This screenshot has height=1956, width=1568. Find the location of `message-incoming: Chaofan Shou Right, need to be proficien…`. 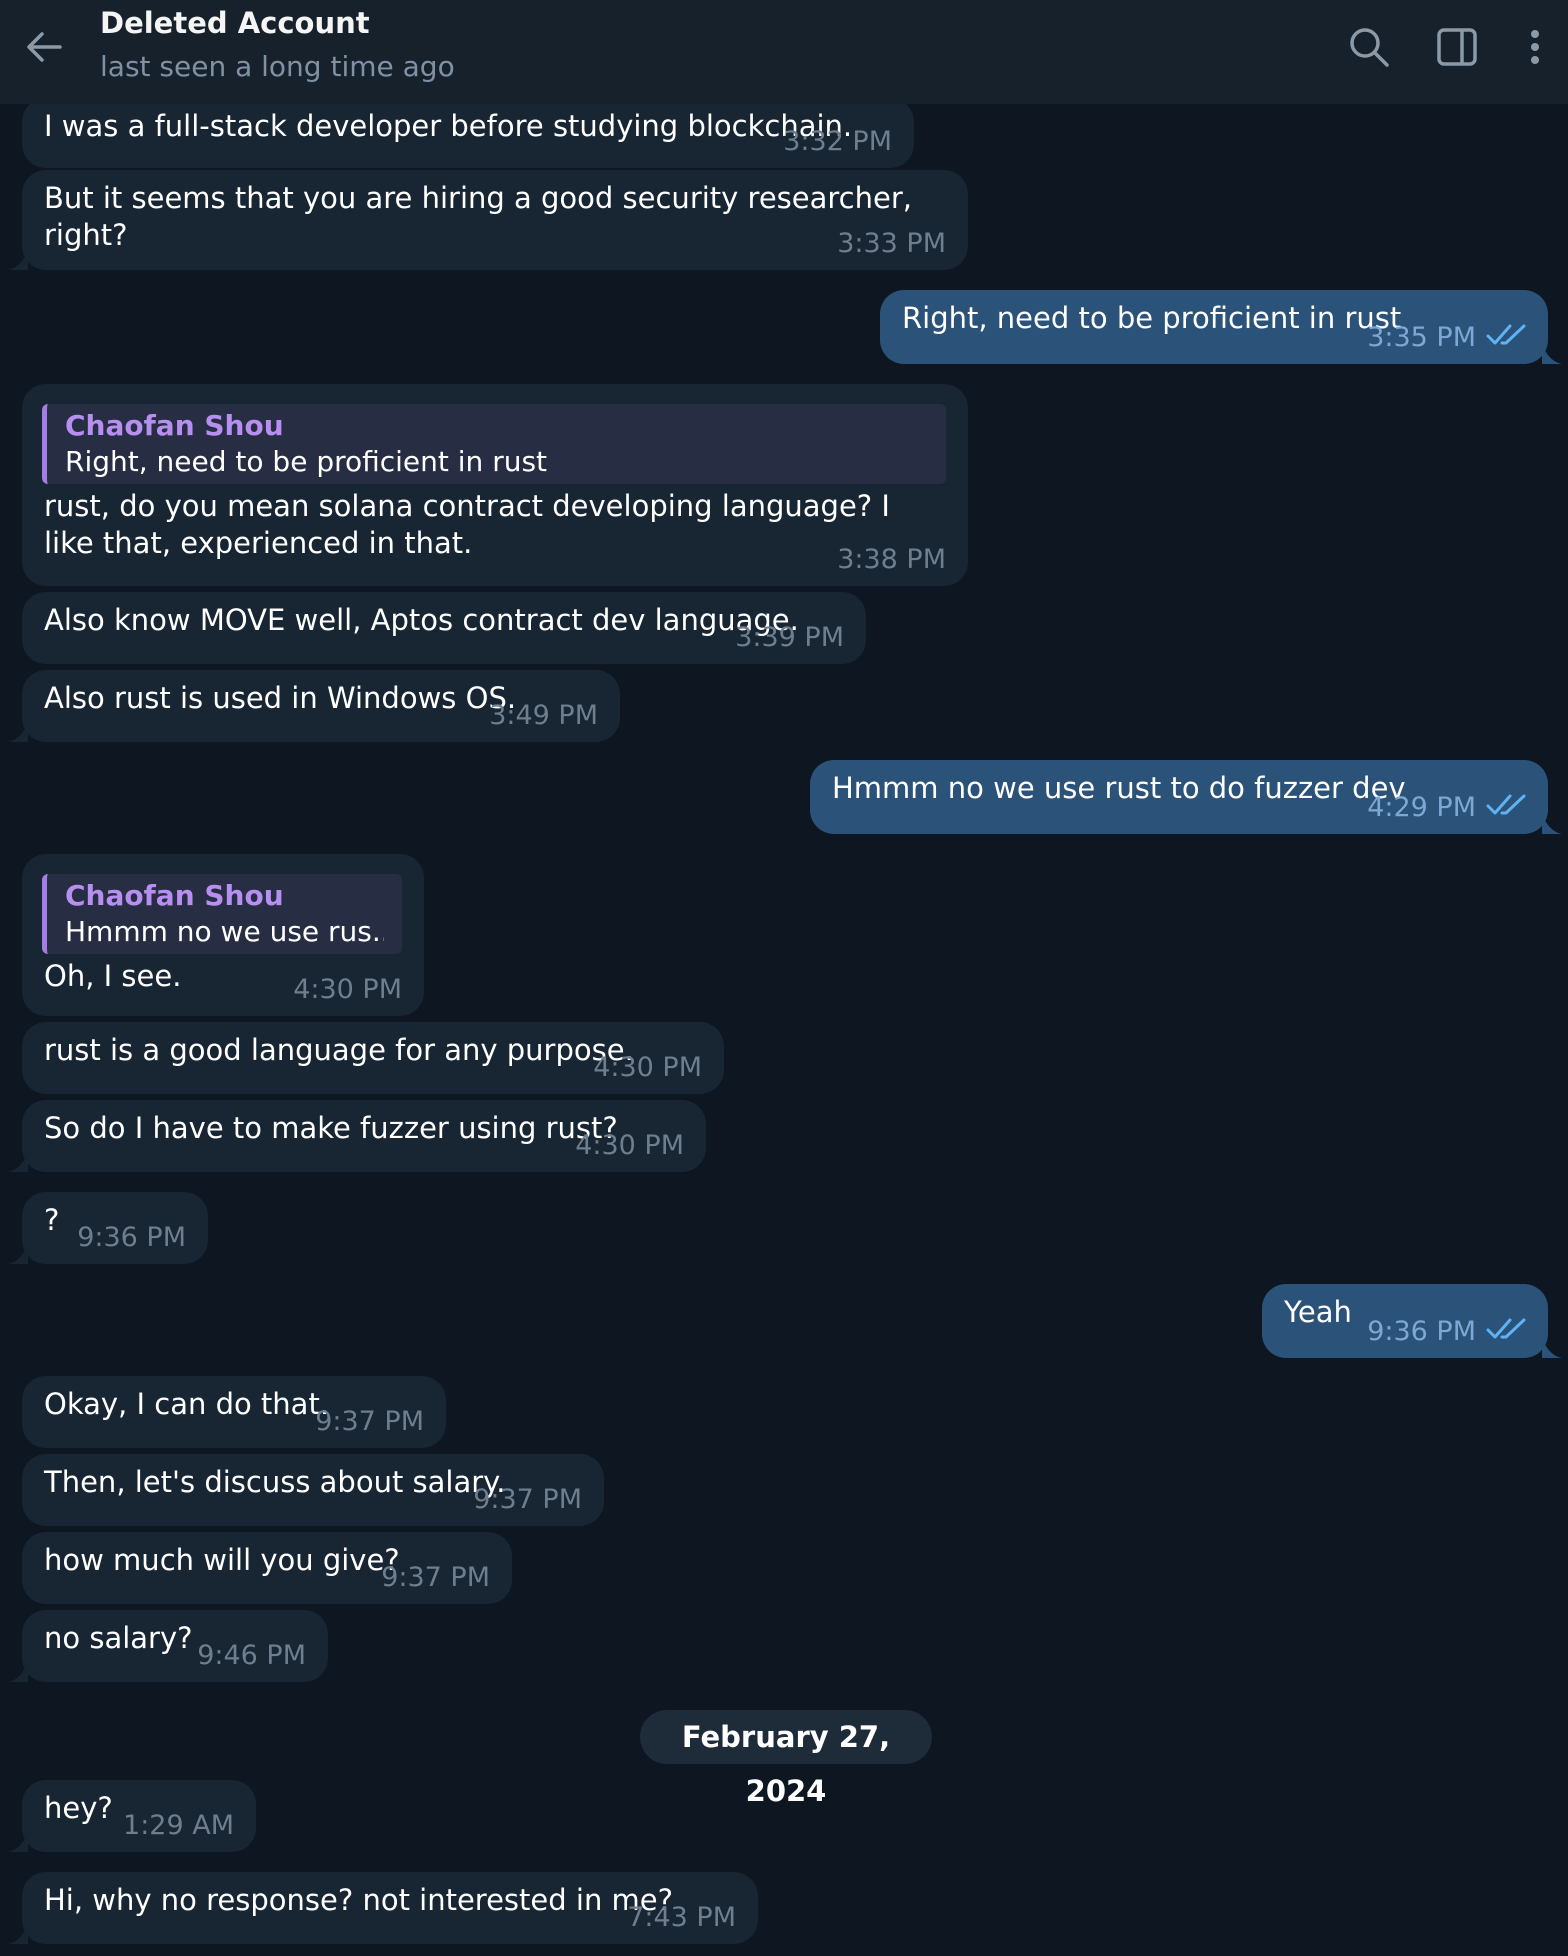

message-incoming: Chaofan Shou Right, need to be proficien… is located at coordinates (495, 485).